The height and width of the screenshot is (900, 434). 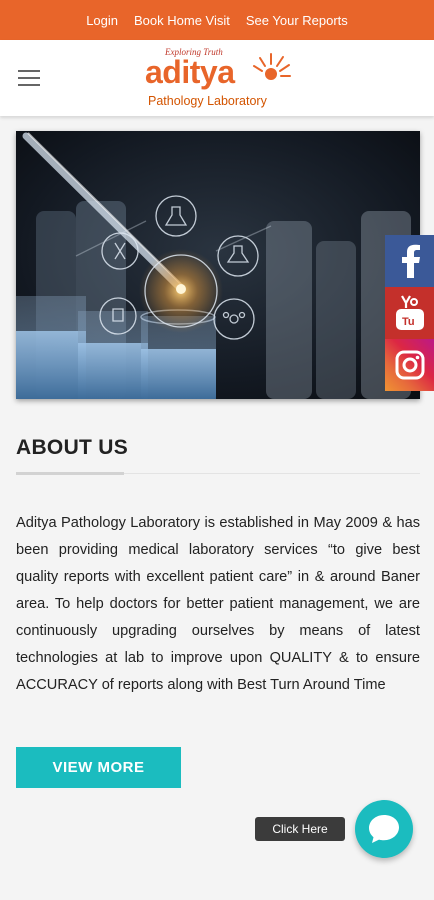 I want to click on login-link: Login, so click(x=102, y=20).